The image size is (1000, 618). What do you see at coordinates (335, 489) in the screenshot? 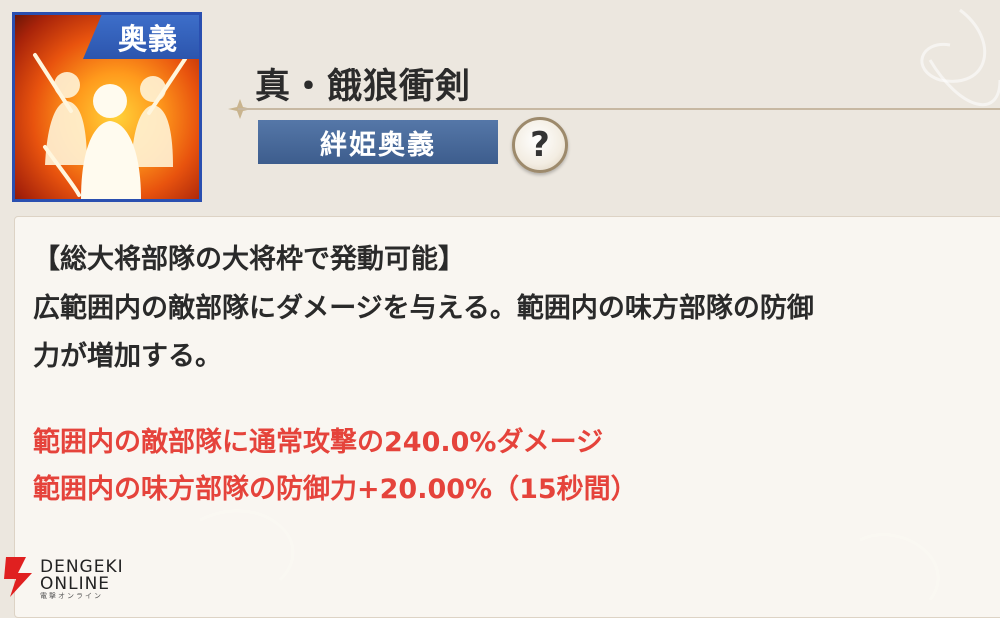
I see `effect-defense: 範囲内の味方部隊の防御力+20.00%（15秒間）` at bounding box center [335, 489].